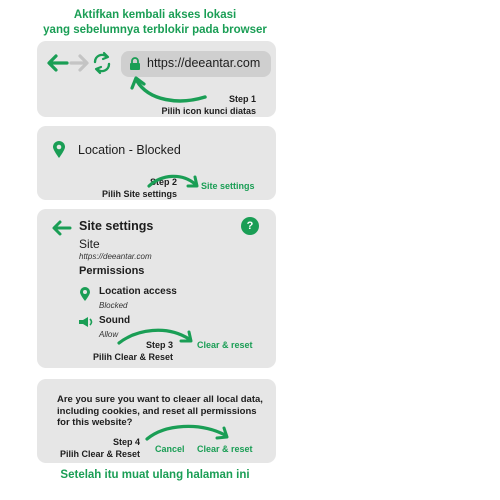 Image resolution: width=500 pixels, height=500 pixels. What do you see at coordinates (114, 320) in the screenshot?
I see `sound-label: Sound` at bounding box center [114, 320].